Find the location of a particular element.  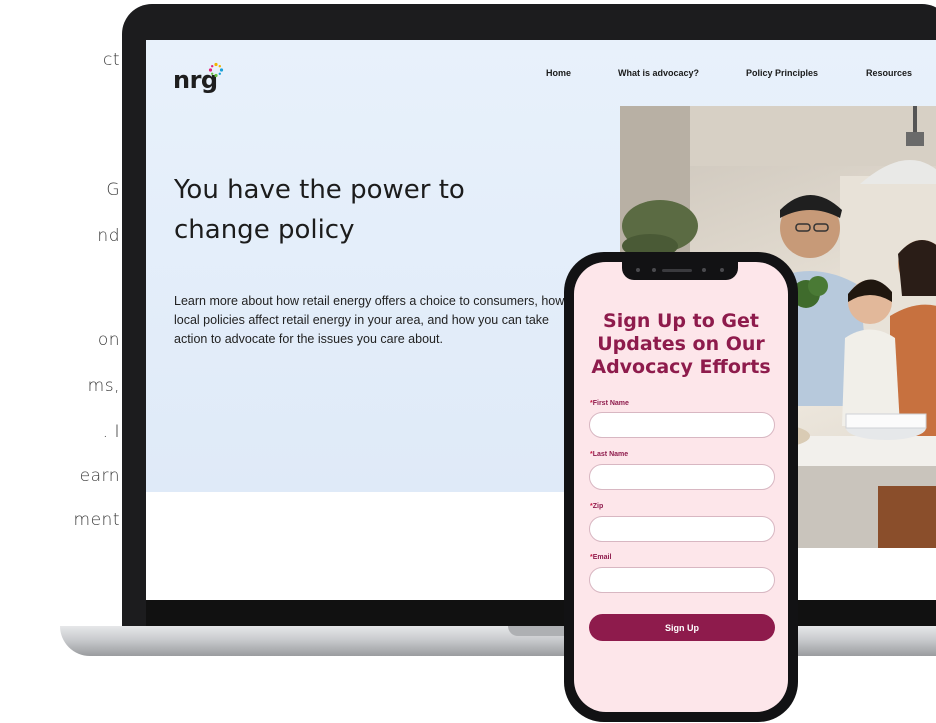

phone-notch is located at coordinates (680, 271).